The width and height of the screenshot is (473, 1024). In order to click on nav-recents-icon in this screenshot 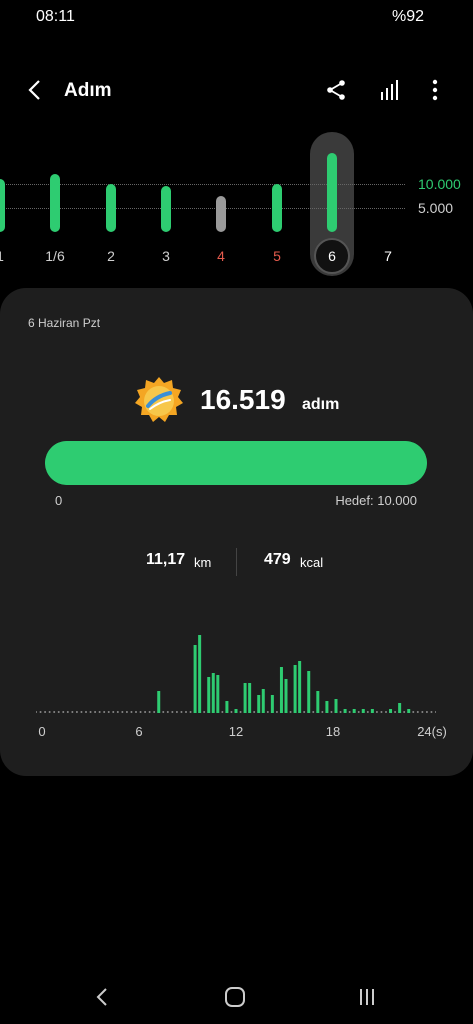, I will do `click(367, 997)`.